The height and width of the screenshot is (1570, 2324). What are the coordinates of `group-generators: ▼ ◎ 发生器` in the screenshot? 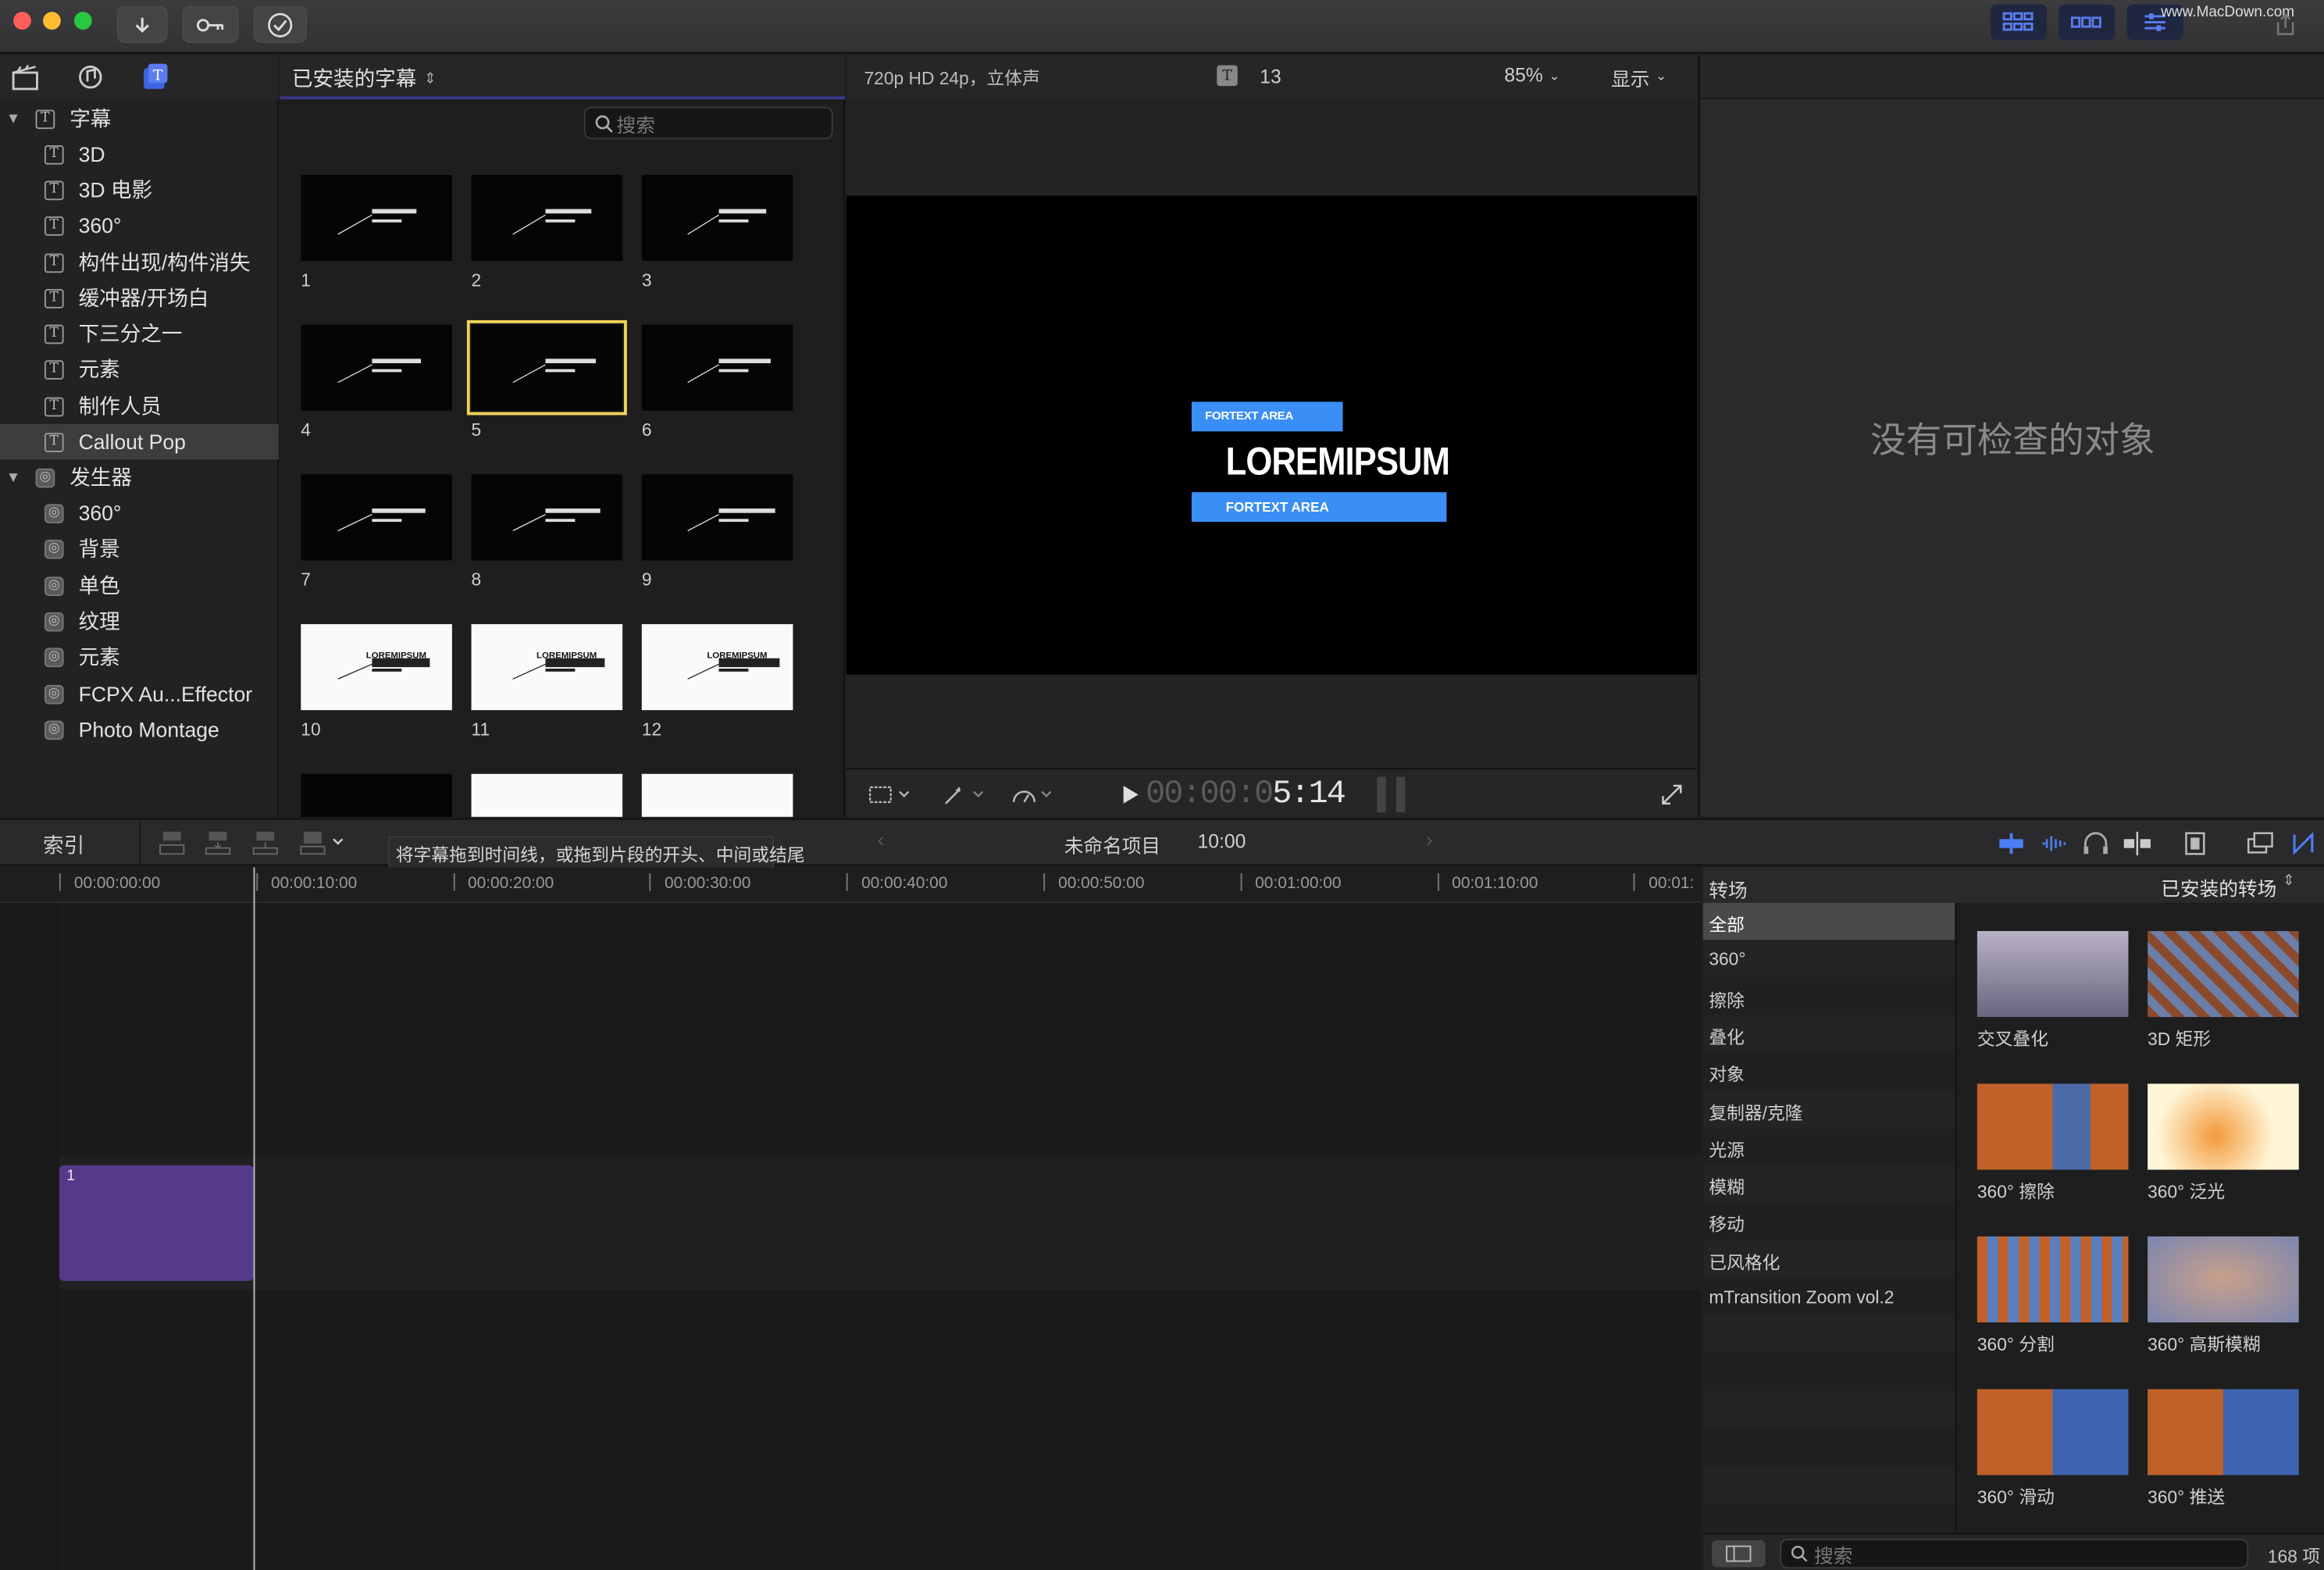 It's located at (139, 477).